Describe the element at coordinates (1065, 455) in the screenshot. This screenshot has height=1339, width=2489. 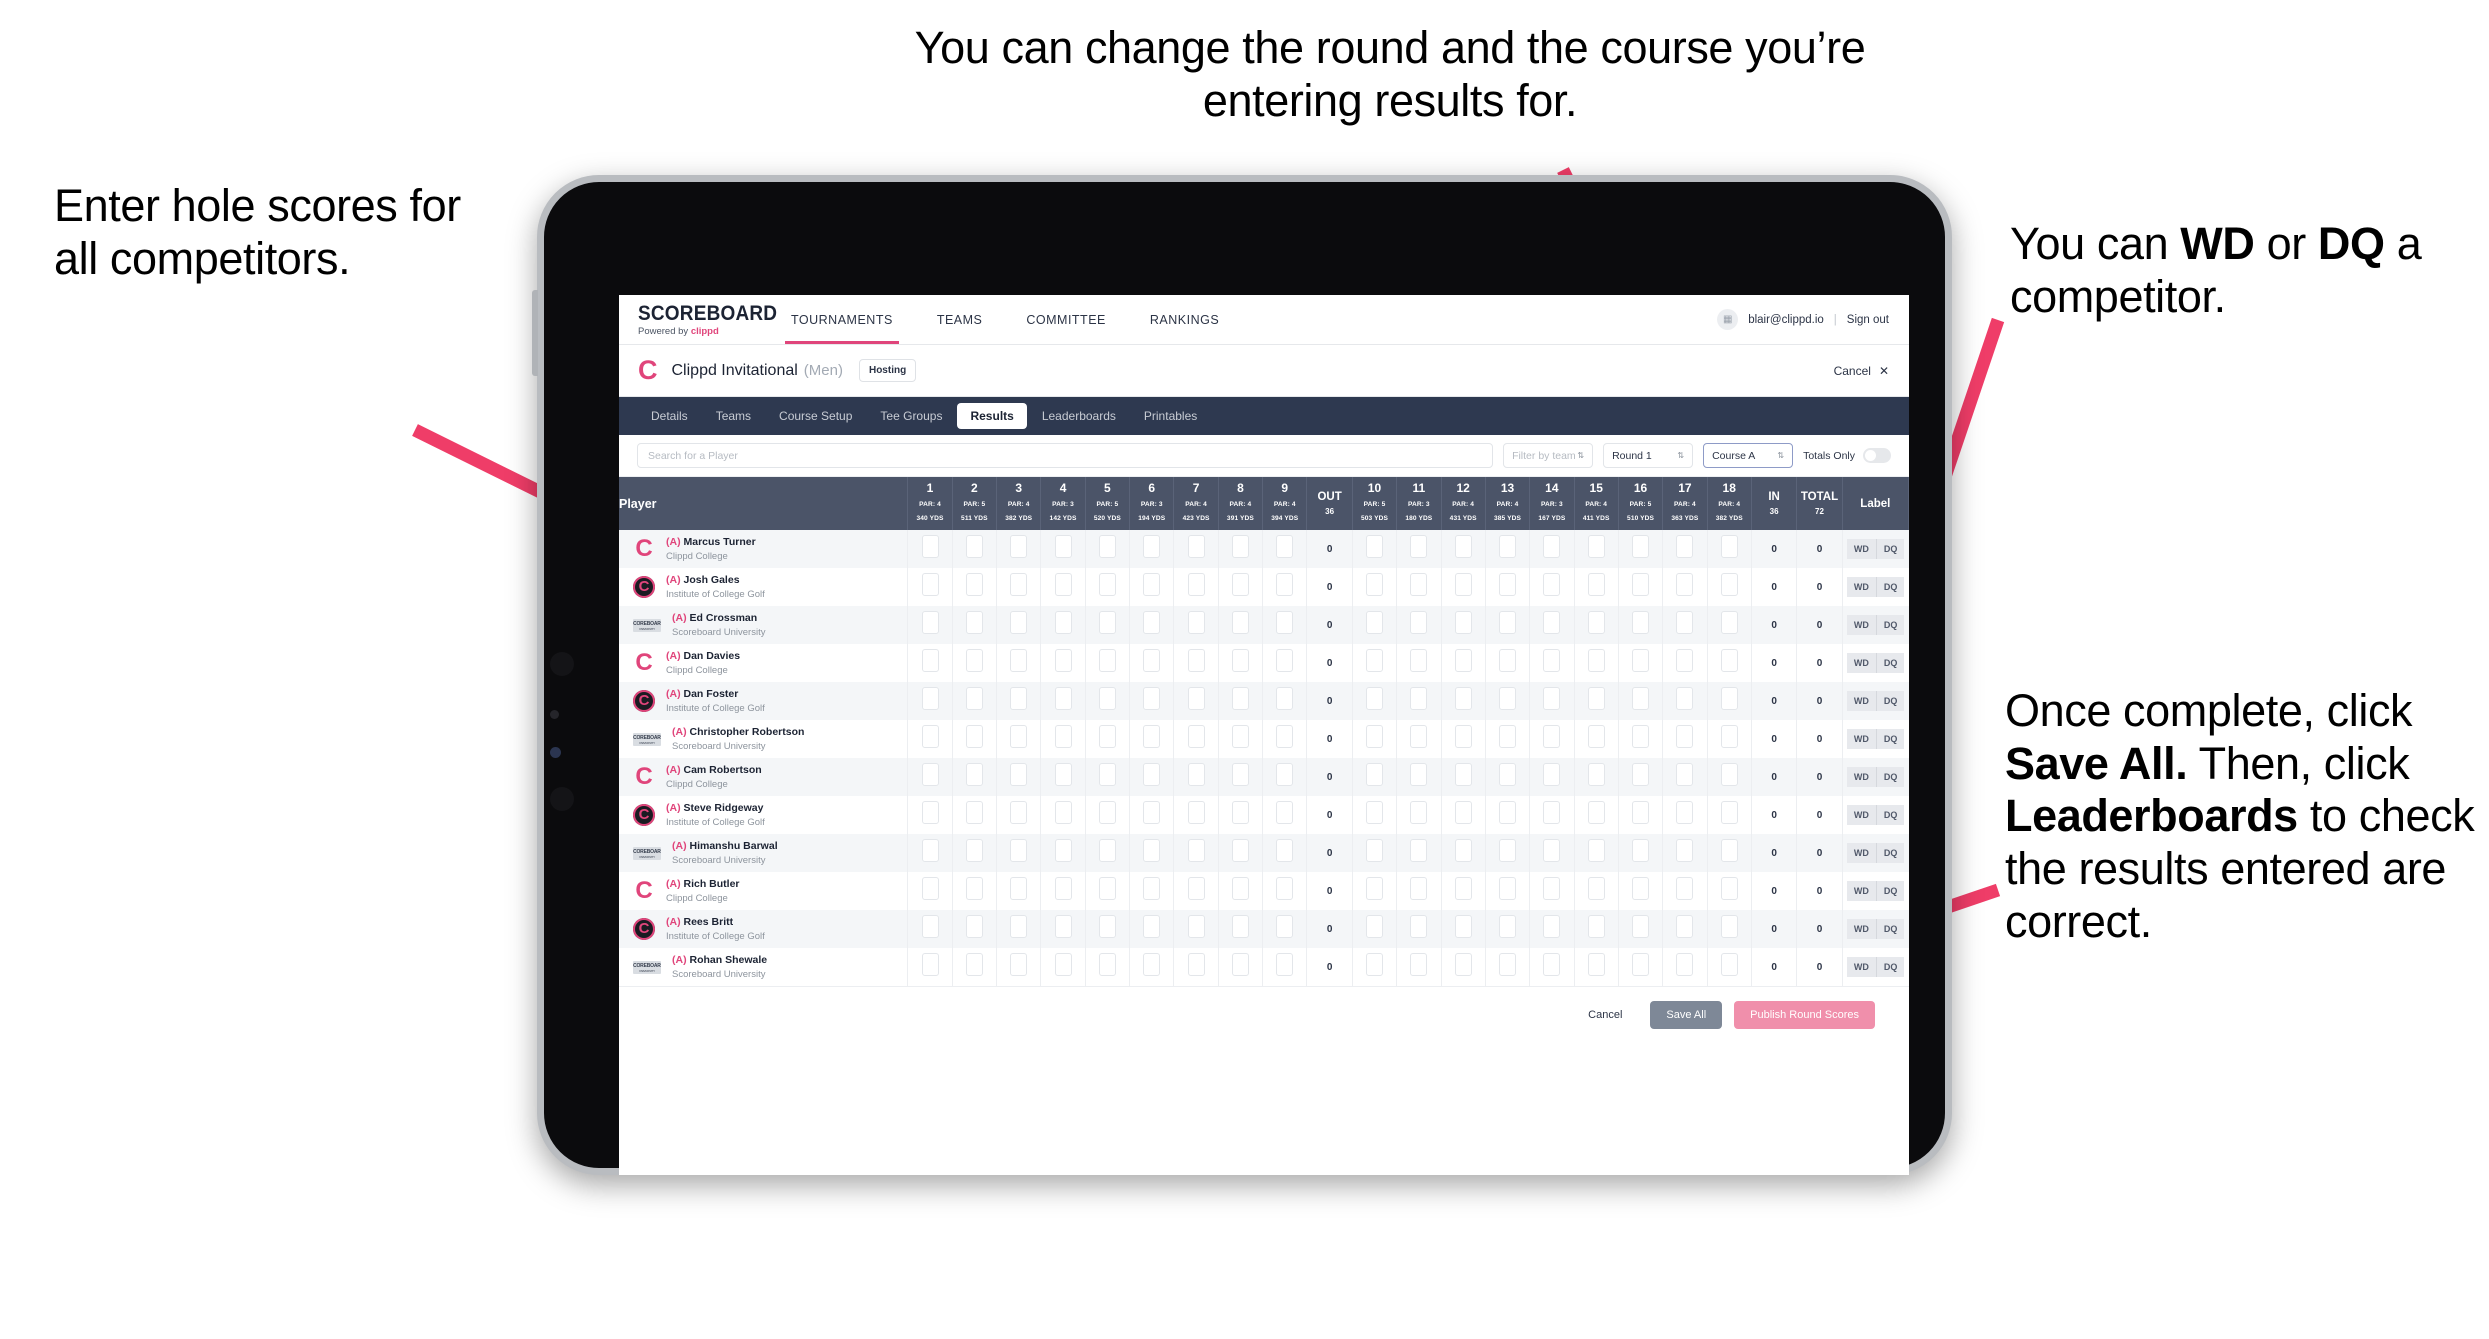
I see `search-input: Search for a Player` at that location.